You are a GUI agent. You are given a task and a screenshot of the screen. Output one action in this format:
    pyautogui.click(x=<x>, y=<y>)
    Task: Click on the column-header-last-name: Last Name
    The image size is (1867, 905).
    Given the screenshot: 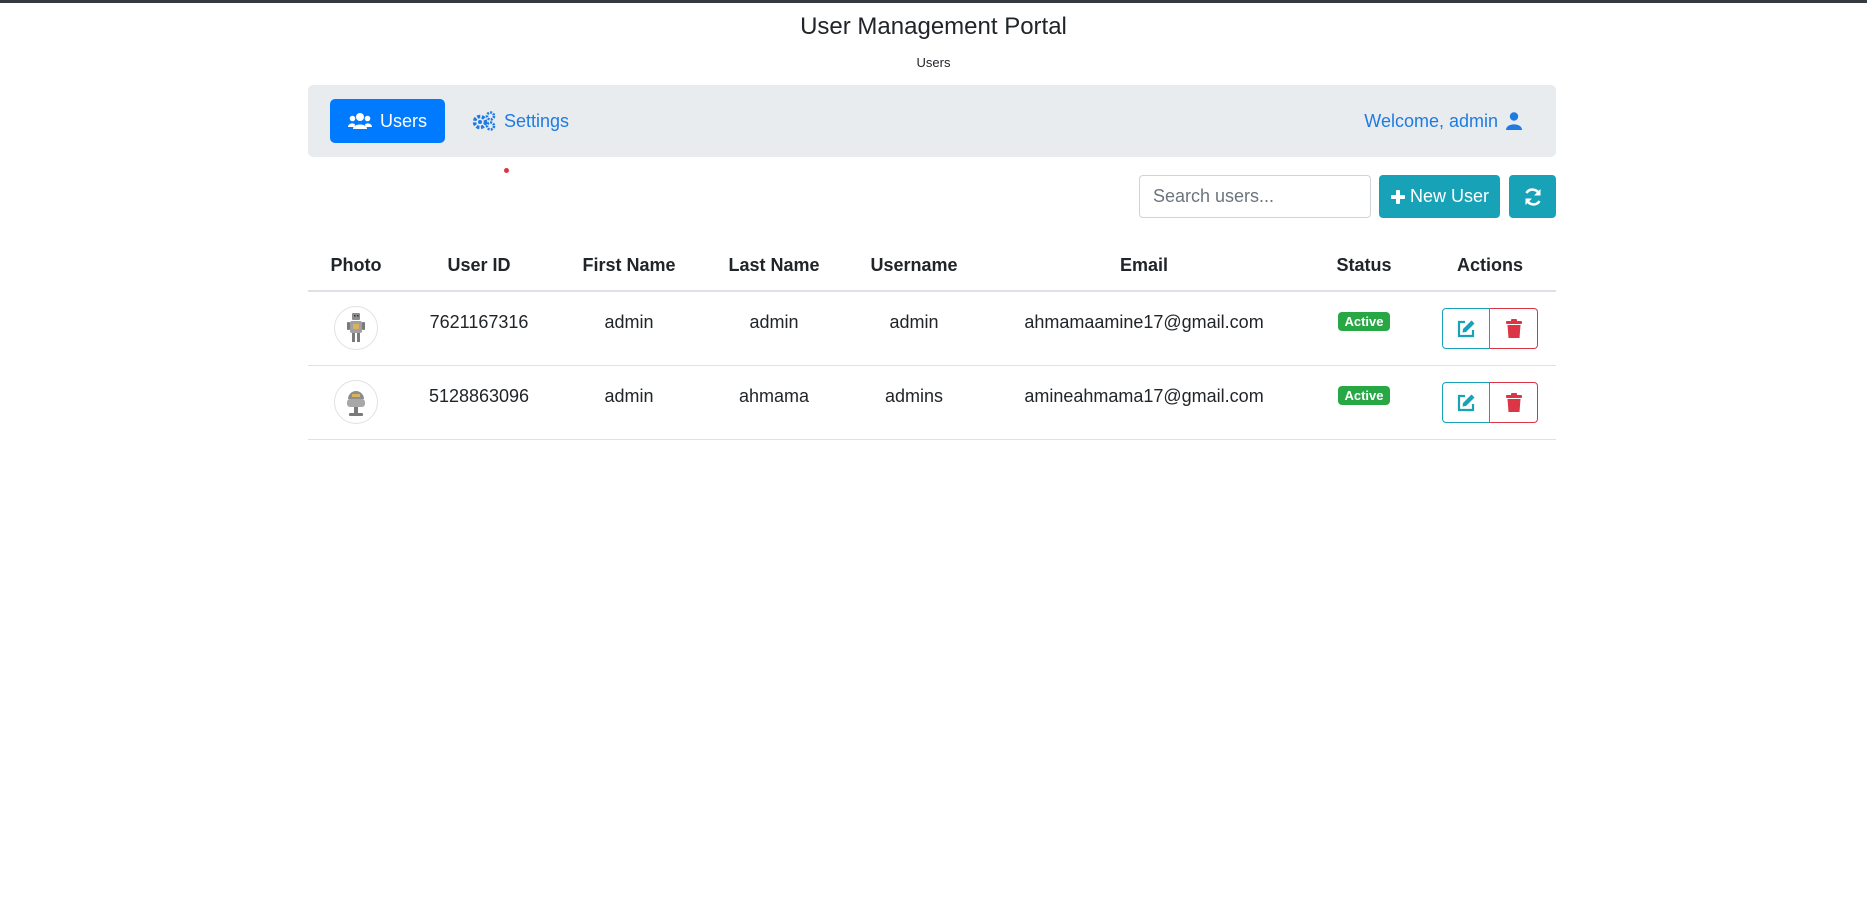 What is the action you would take?
    pyautogui.click(x=774, y=266)
    